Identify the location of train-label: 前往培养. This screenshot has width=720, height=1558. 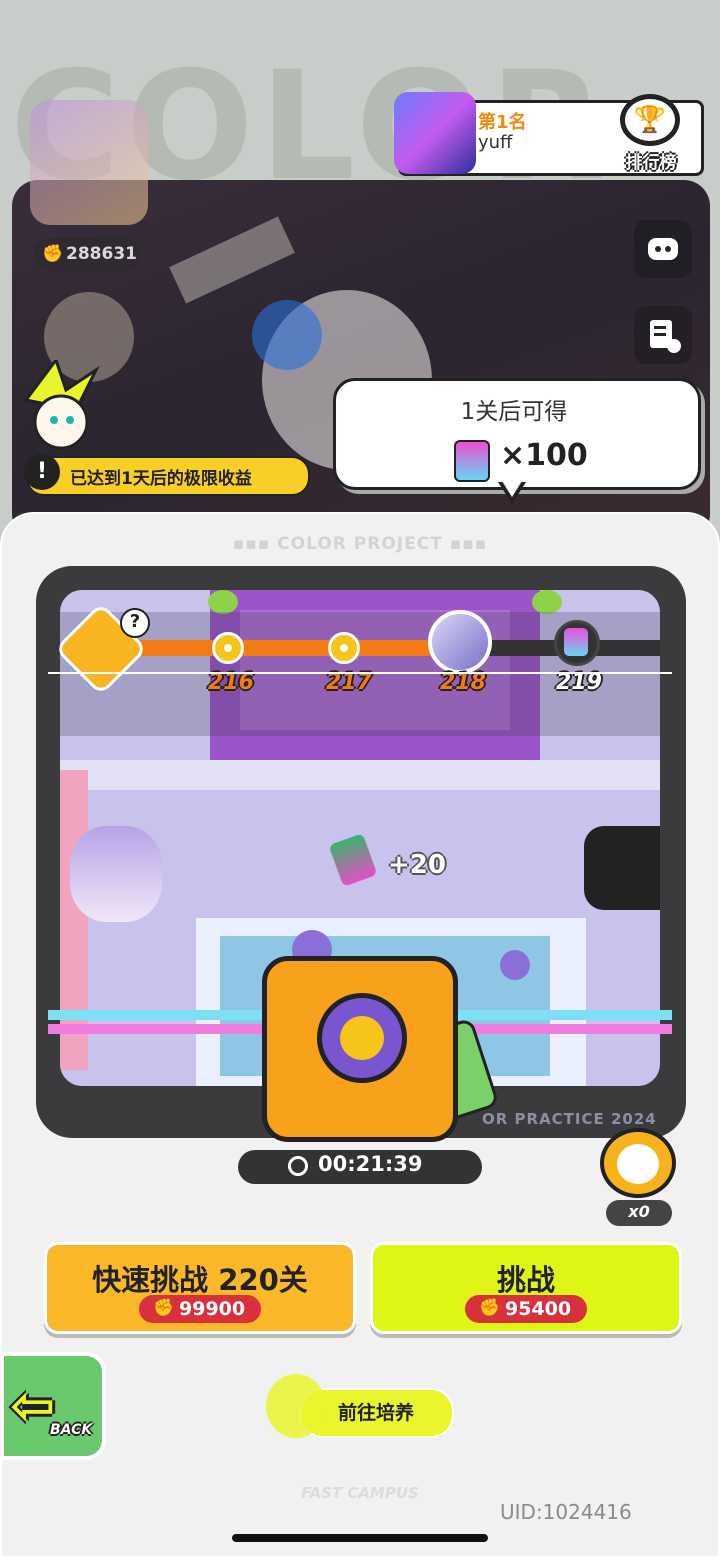
(376, 1413).